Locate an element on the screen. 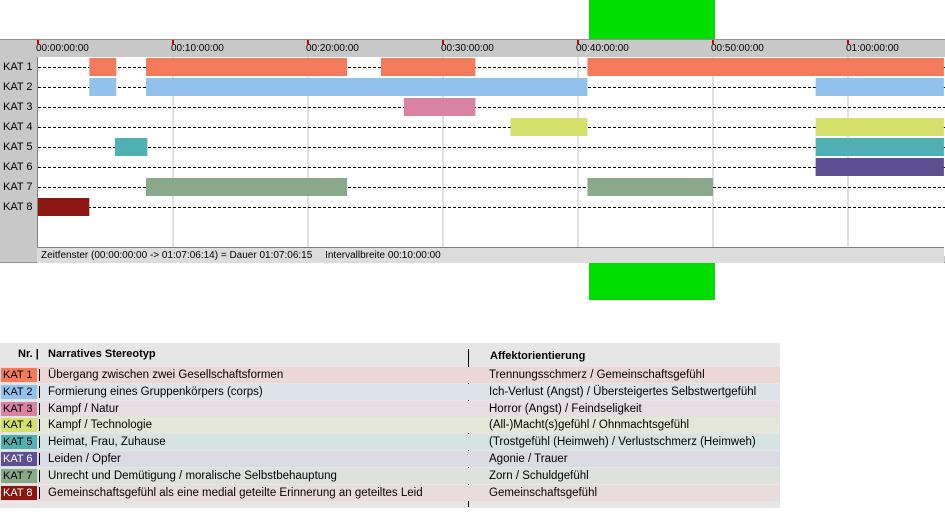  legend-row: KAT 6 Leiden / Opfer Agonie / Trauer is located at coordinates (390, 459).